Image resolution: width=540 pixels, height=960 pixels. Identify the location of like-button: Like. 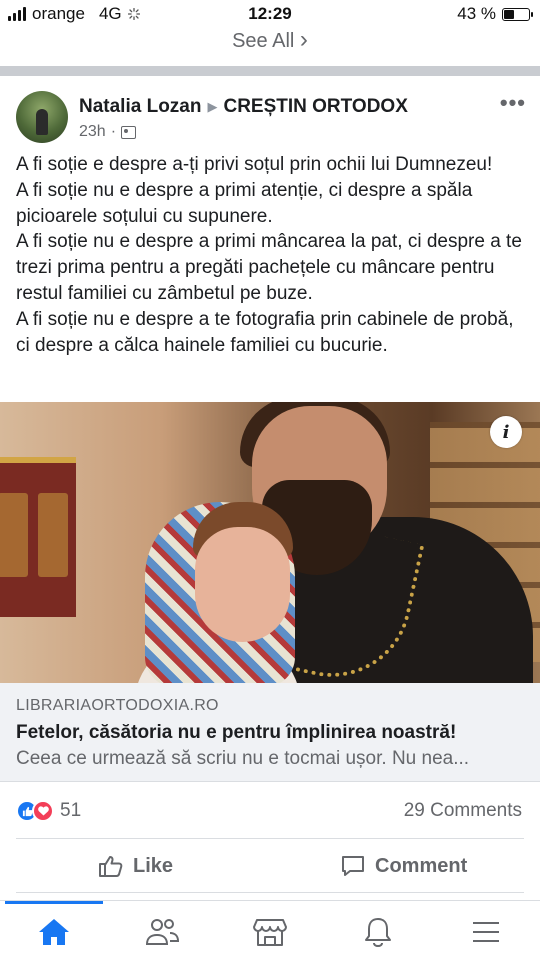
(135, 866).